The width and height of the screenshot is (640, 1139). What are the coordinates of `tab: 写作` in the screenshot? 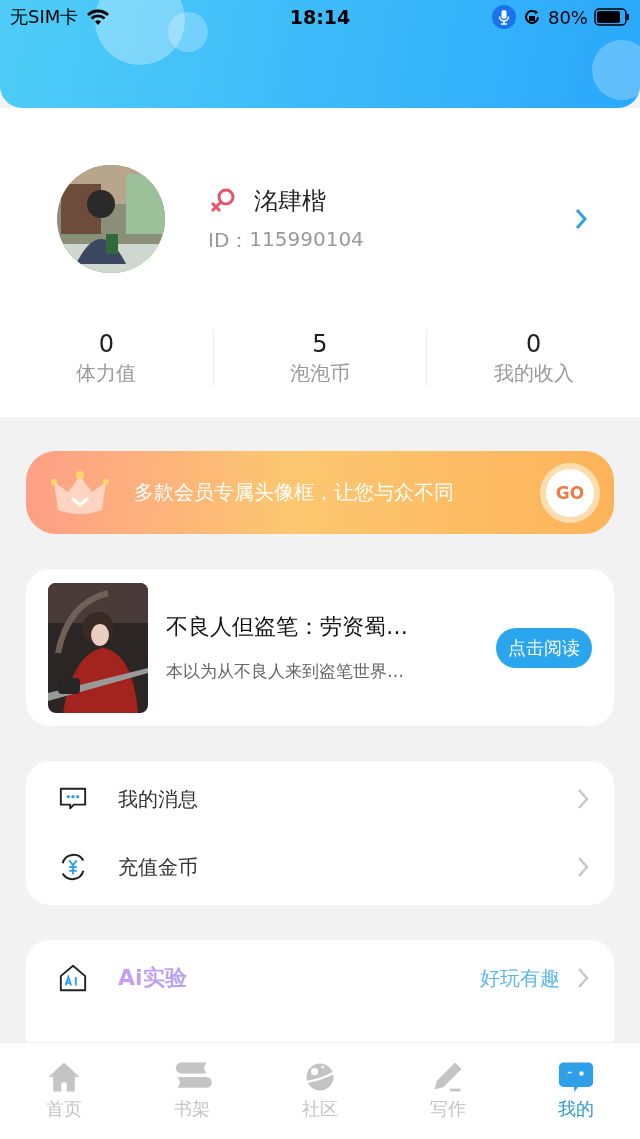 It's located at (448, 1090).